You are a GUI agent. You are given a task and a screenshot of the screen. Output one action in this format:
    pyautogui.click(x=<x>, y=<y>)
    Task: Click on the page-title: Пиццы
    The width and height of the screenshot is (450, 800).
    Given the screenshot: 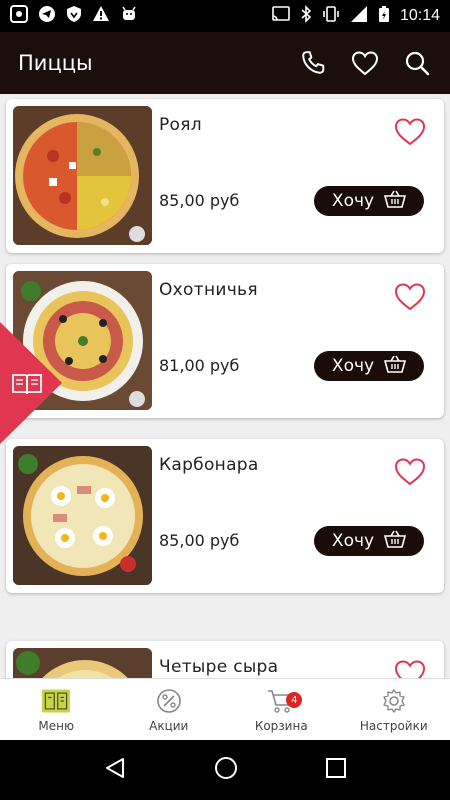 What is the action you would take?
    pyautogui.click(x=55, y=63)
    